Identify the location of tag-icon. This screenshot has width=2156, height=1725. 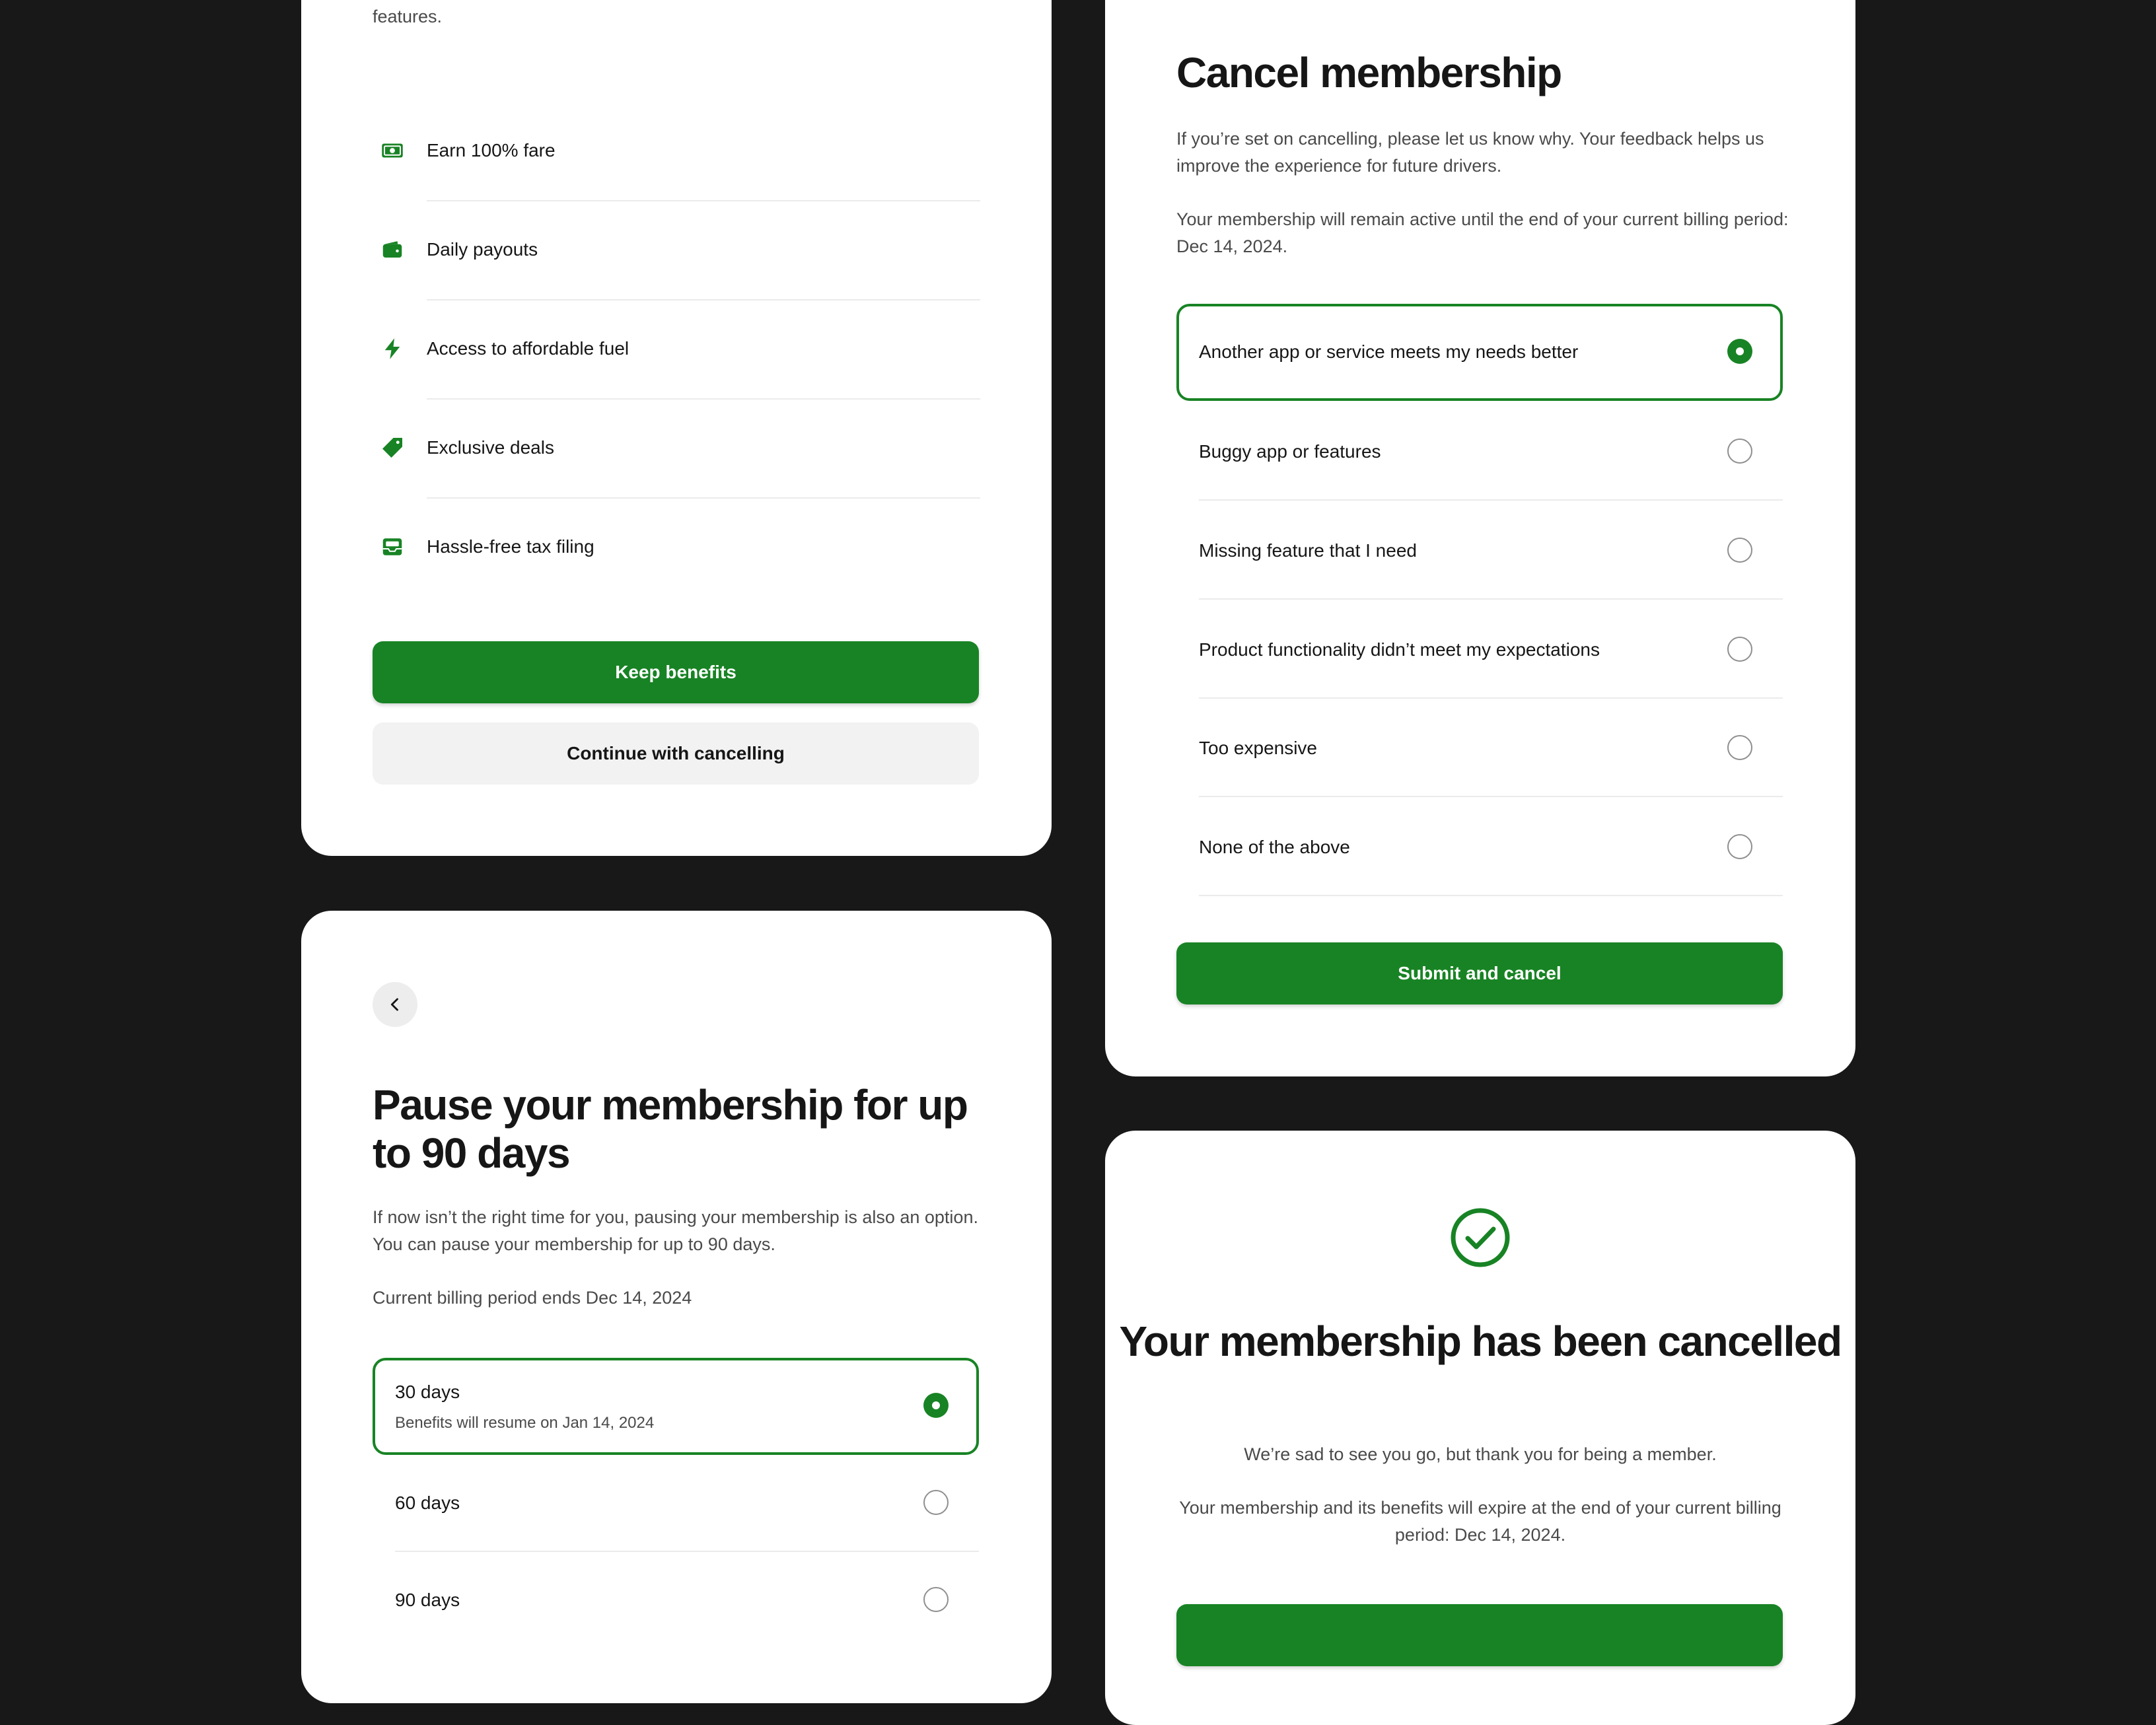
(392, 448).